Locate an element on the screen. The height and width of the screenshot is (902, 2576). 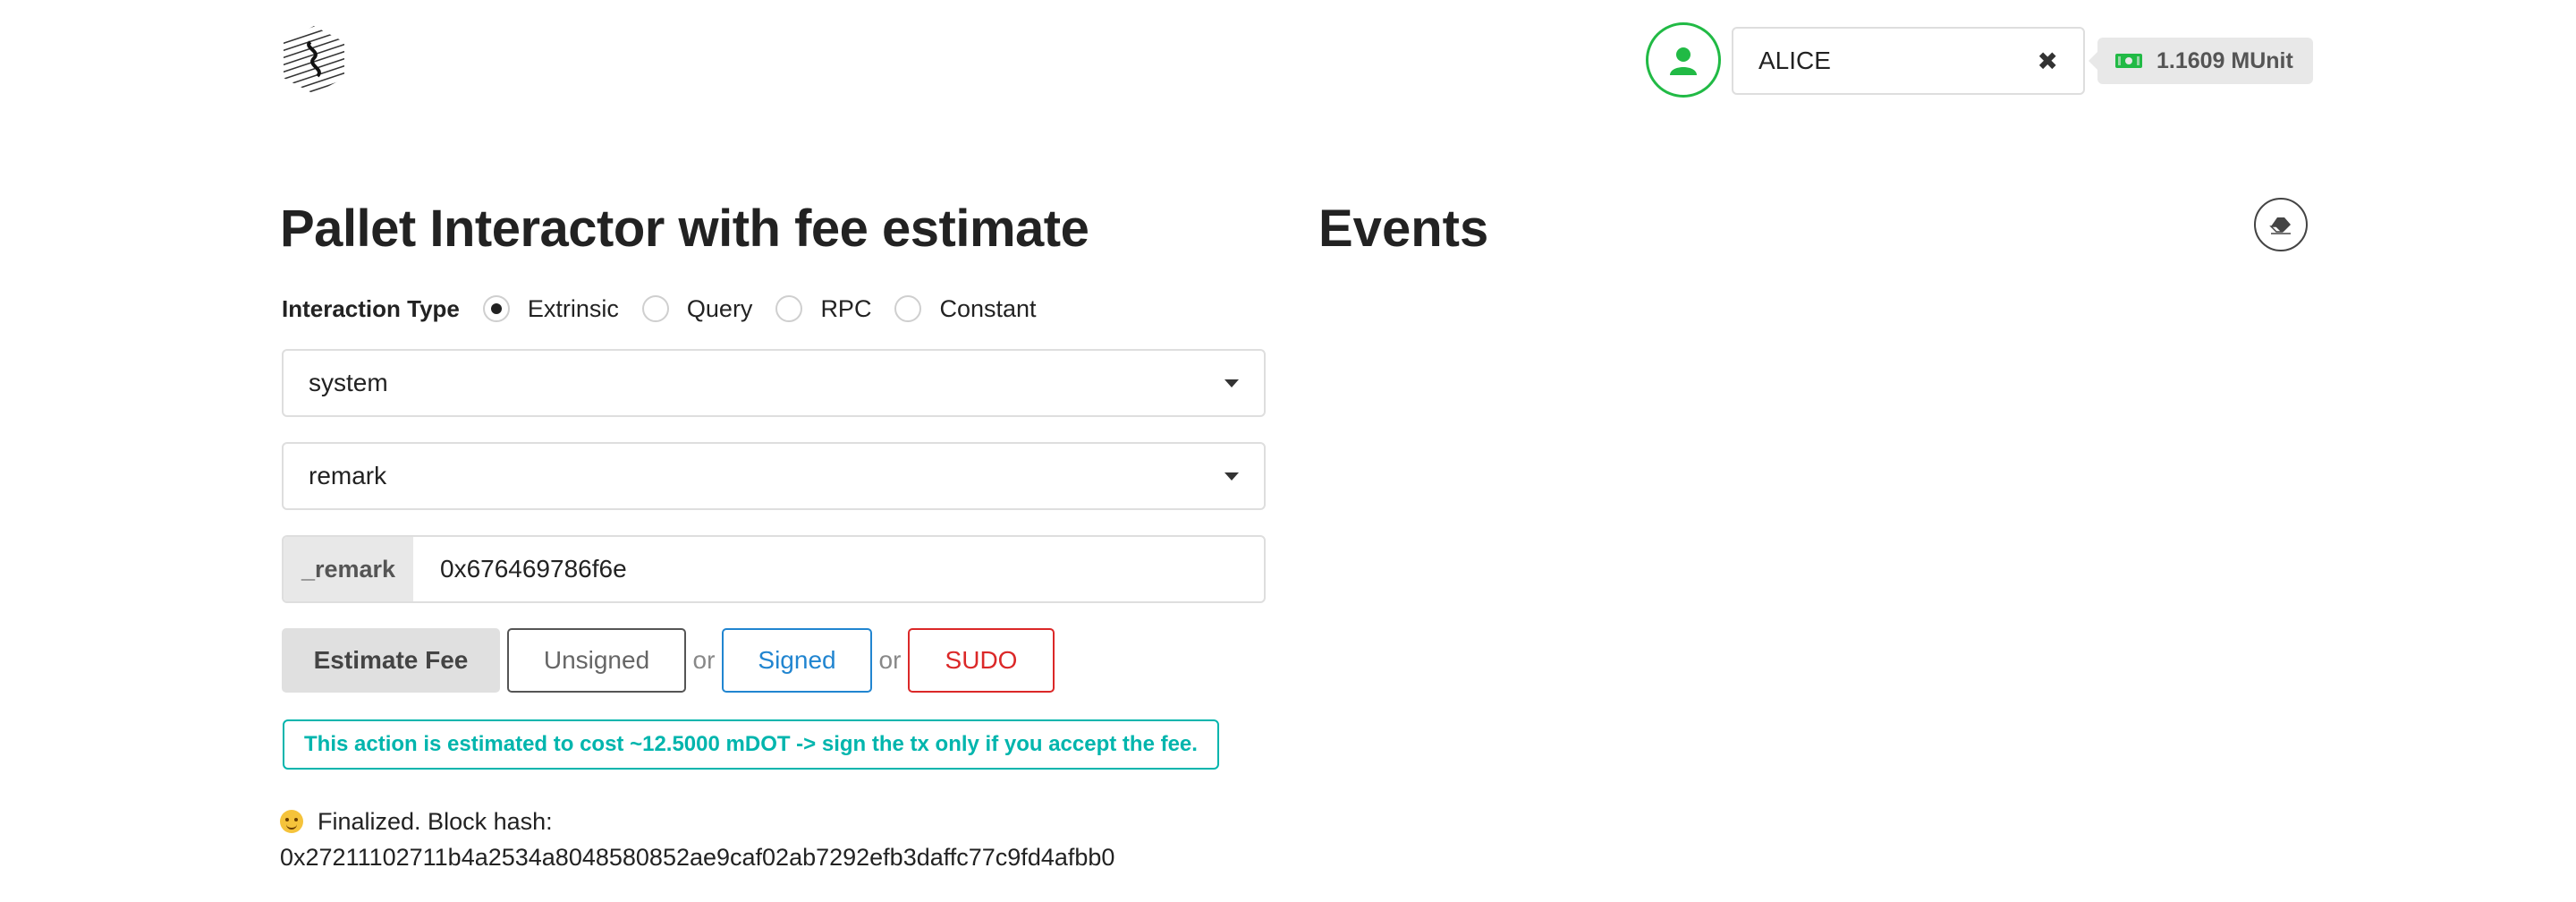
substrate-logo-icon is located at coordinates (314, 60).